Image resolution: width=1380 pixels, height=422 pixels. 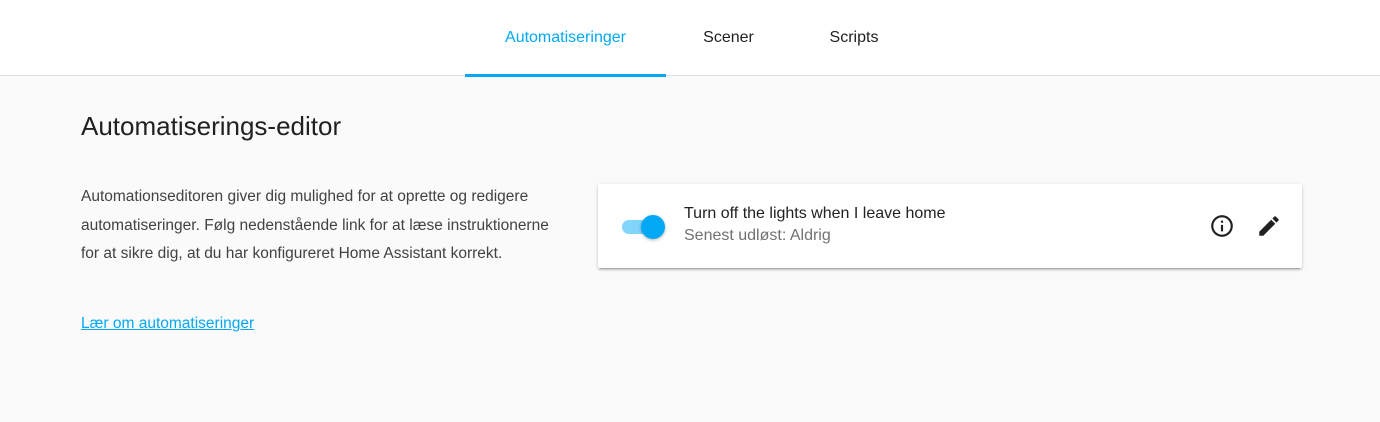 I want to click on info-button, so click(x=1222, y=226).